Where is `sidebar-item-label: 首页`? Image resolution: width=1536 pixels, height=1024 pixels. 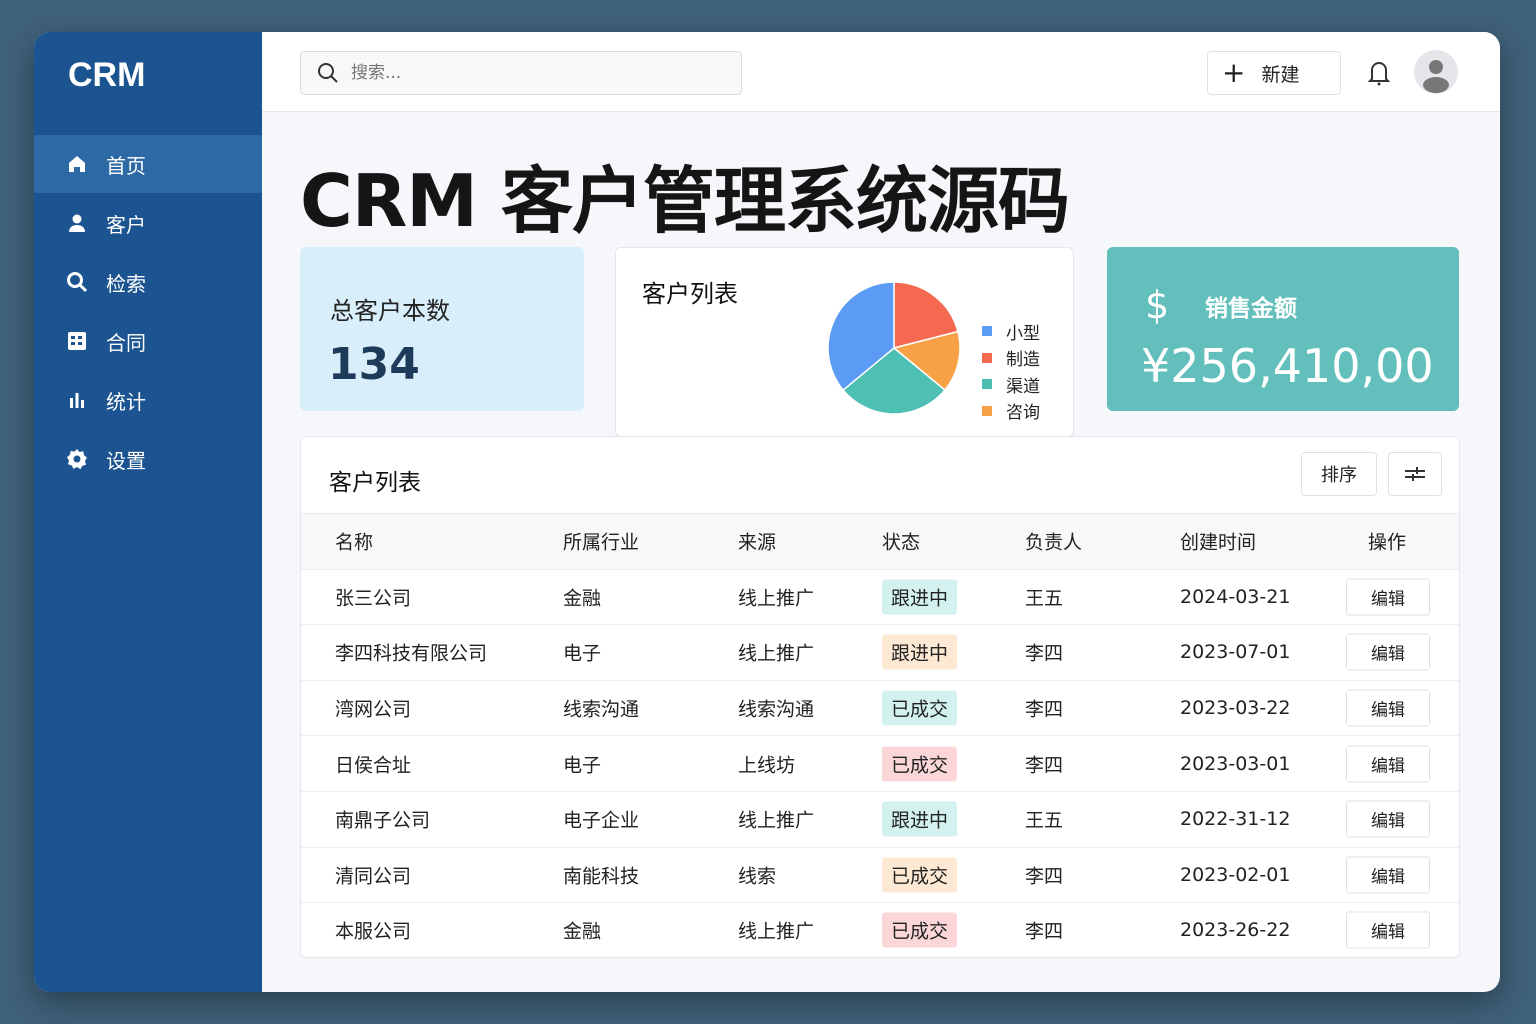
sidebar-item-label: 首页 is located at coordinates (126, 165).